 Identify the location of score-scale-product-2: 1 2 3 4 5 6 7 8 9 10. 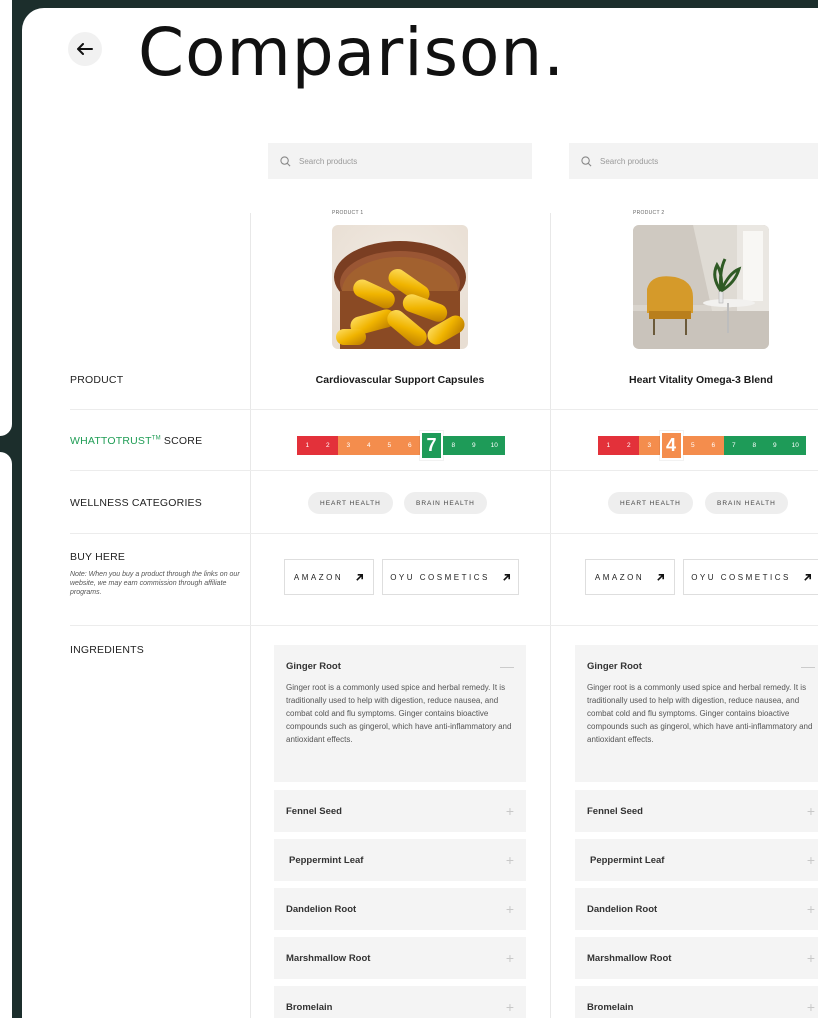
(702, 445).